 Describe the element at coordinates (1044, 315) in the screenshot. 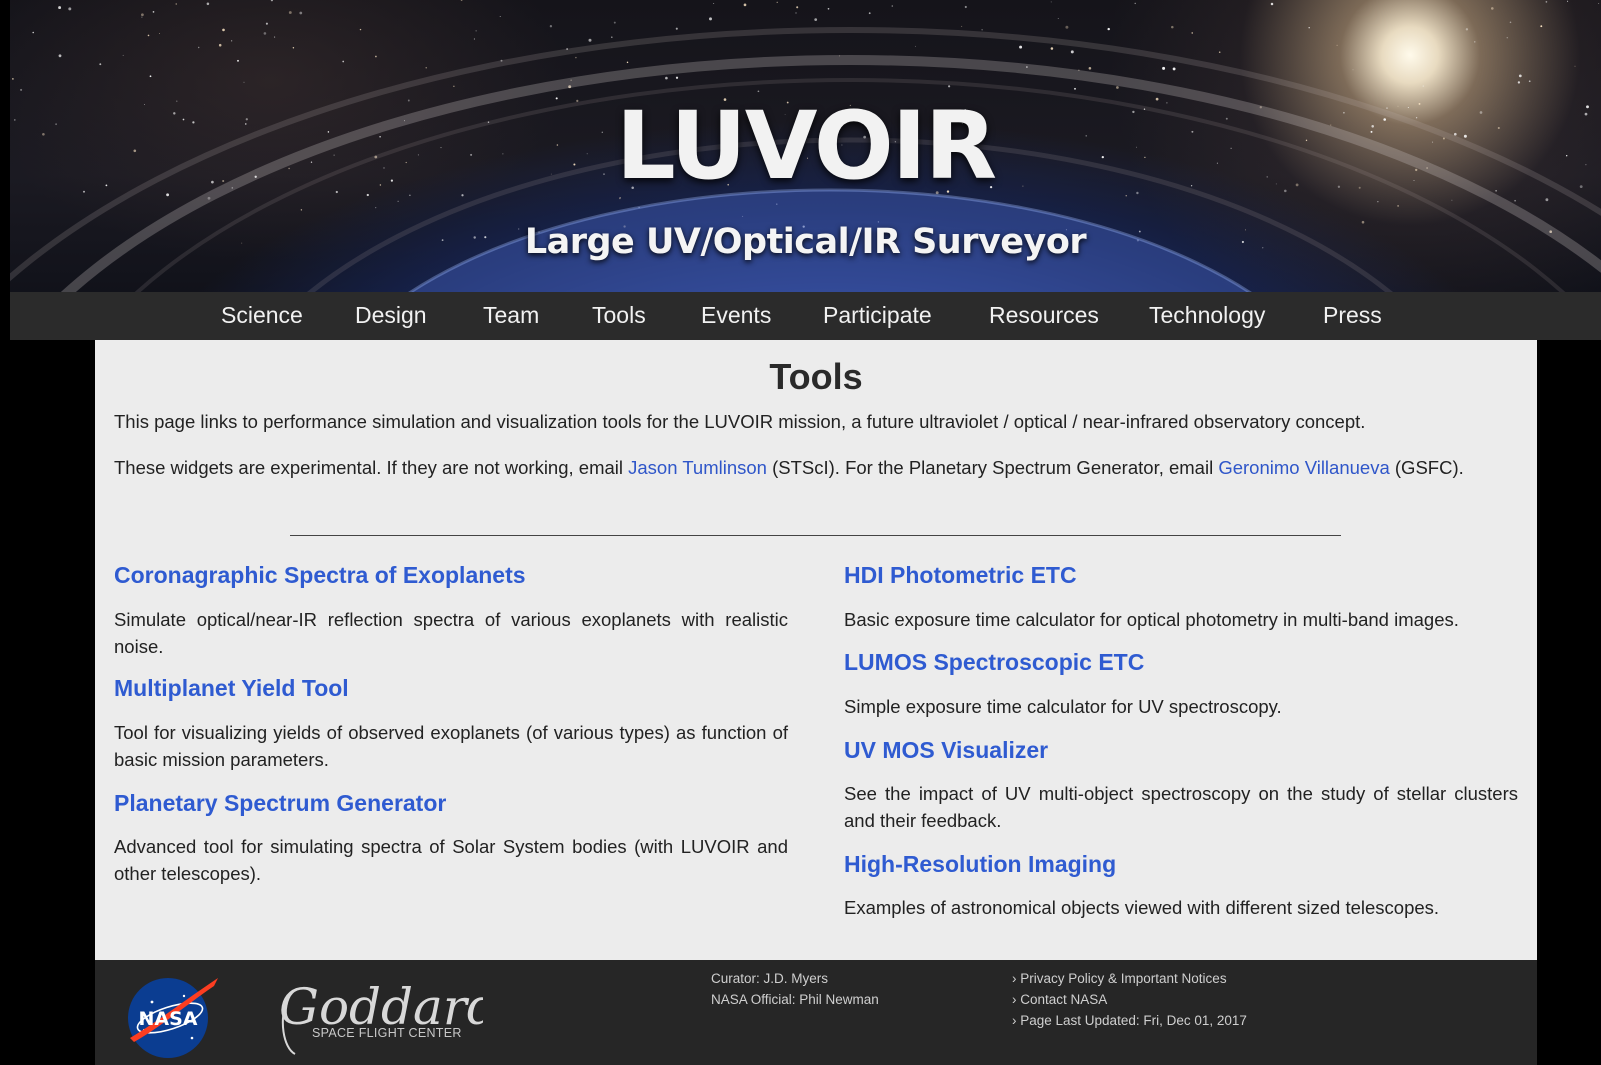

I see `nav-item-resources: Resources` at that location.